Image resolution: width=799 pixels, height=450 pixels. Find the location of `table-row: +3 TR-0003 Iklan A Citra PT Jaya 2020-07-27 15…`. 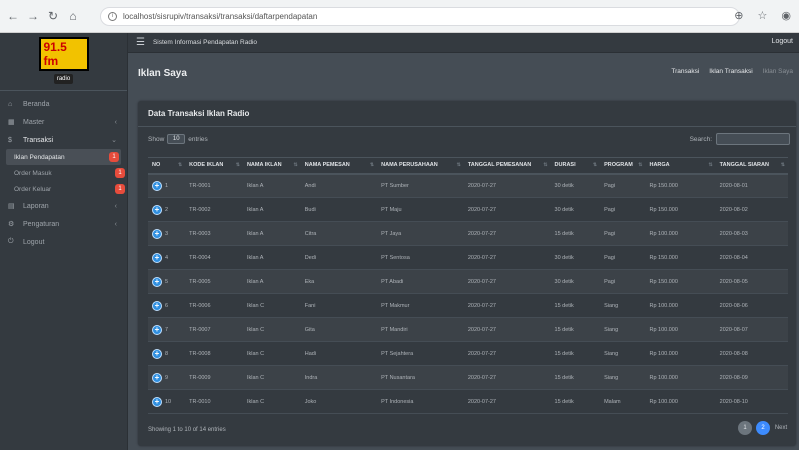

table-row: +3 TR-0003 Iklan A Citra PT Jaya 2020-07-27 15… is located at coordinates (468, 233).